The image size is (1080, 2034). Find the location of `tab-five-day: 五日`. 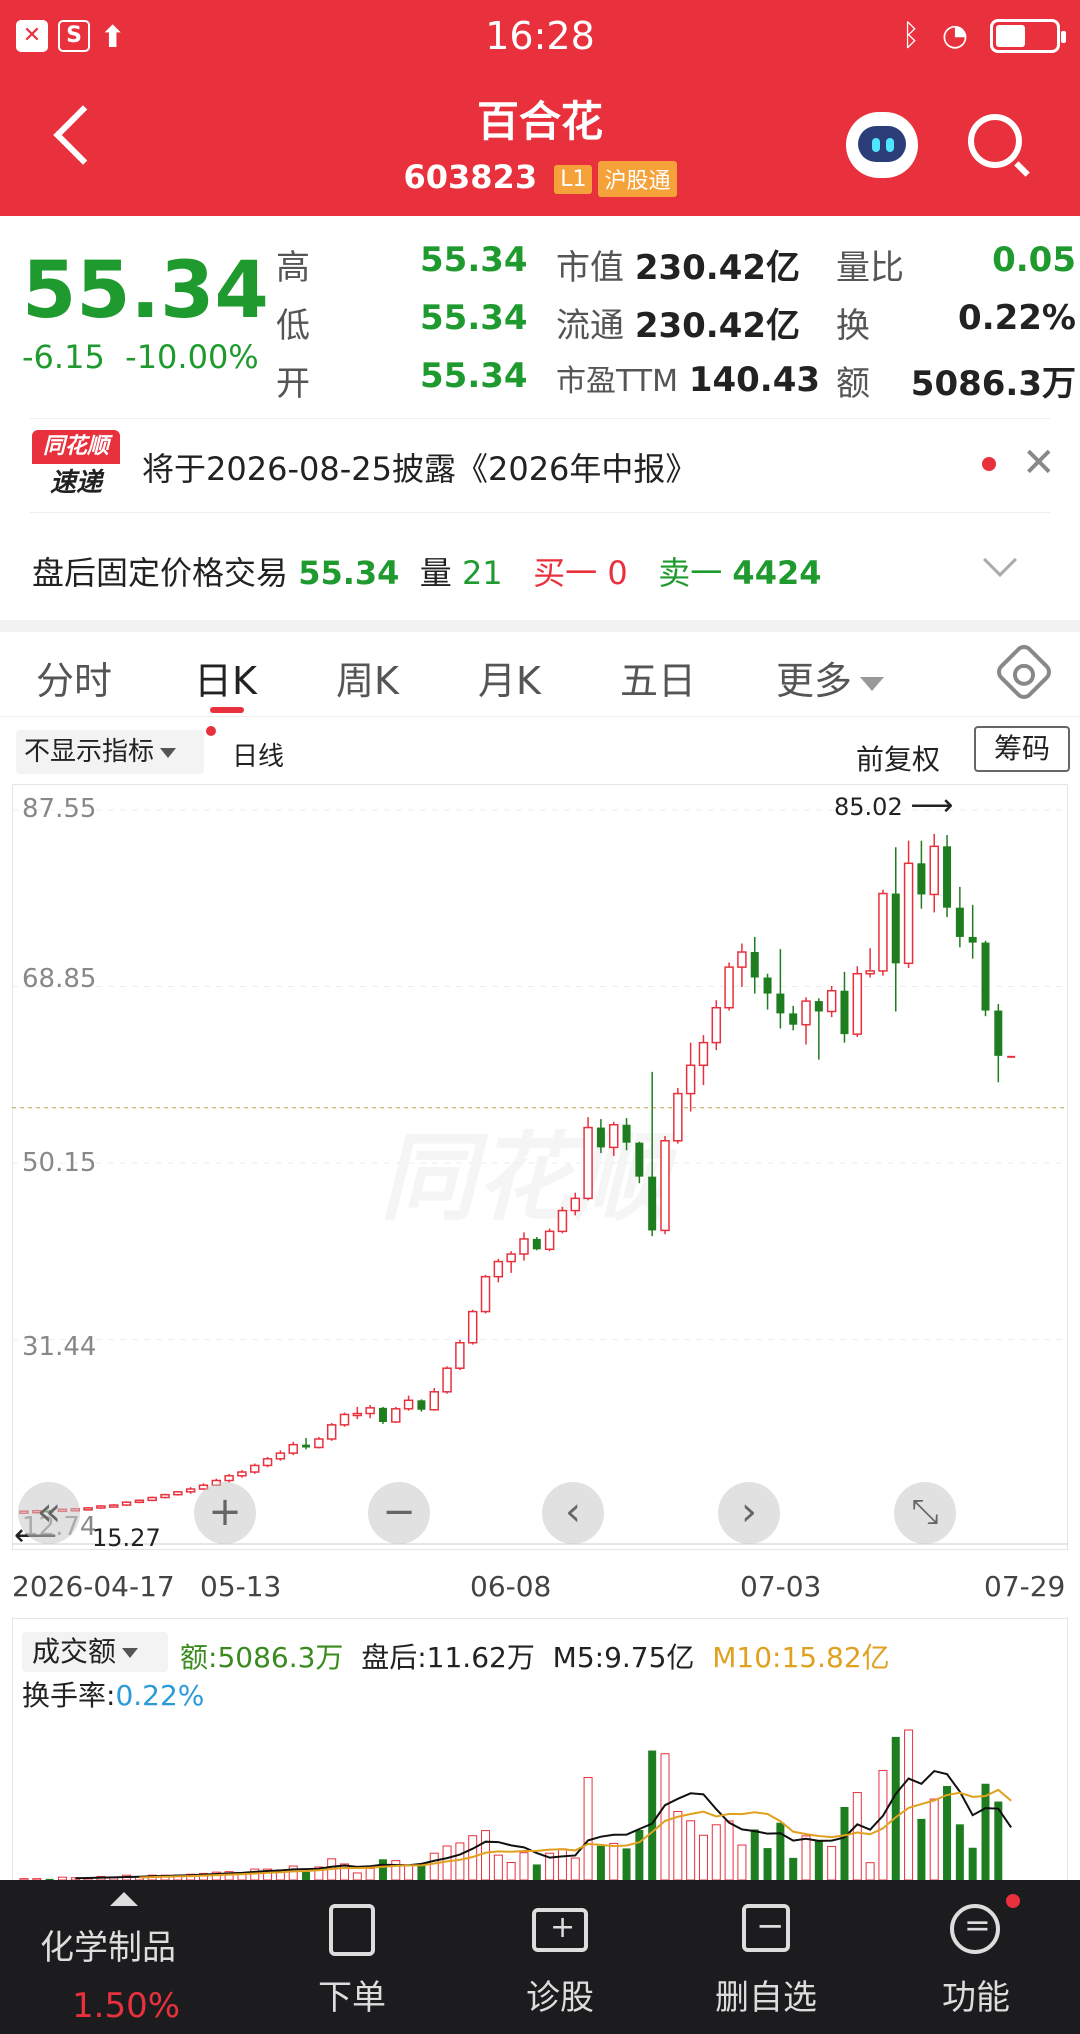

tab-five-day: 五日 is located at coordinates (658, 677).